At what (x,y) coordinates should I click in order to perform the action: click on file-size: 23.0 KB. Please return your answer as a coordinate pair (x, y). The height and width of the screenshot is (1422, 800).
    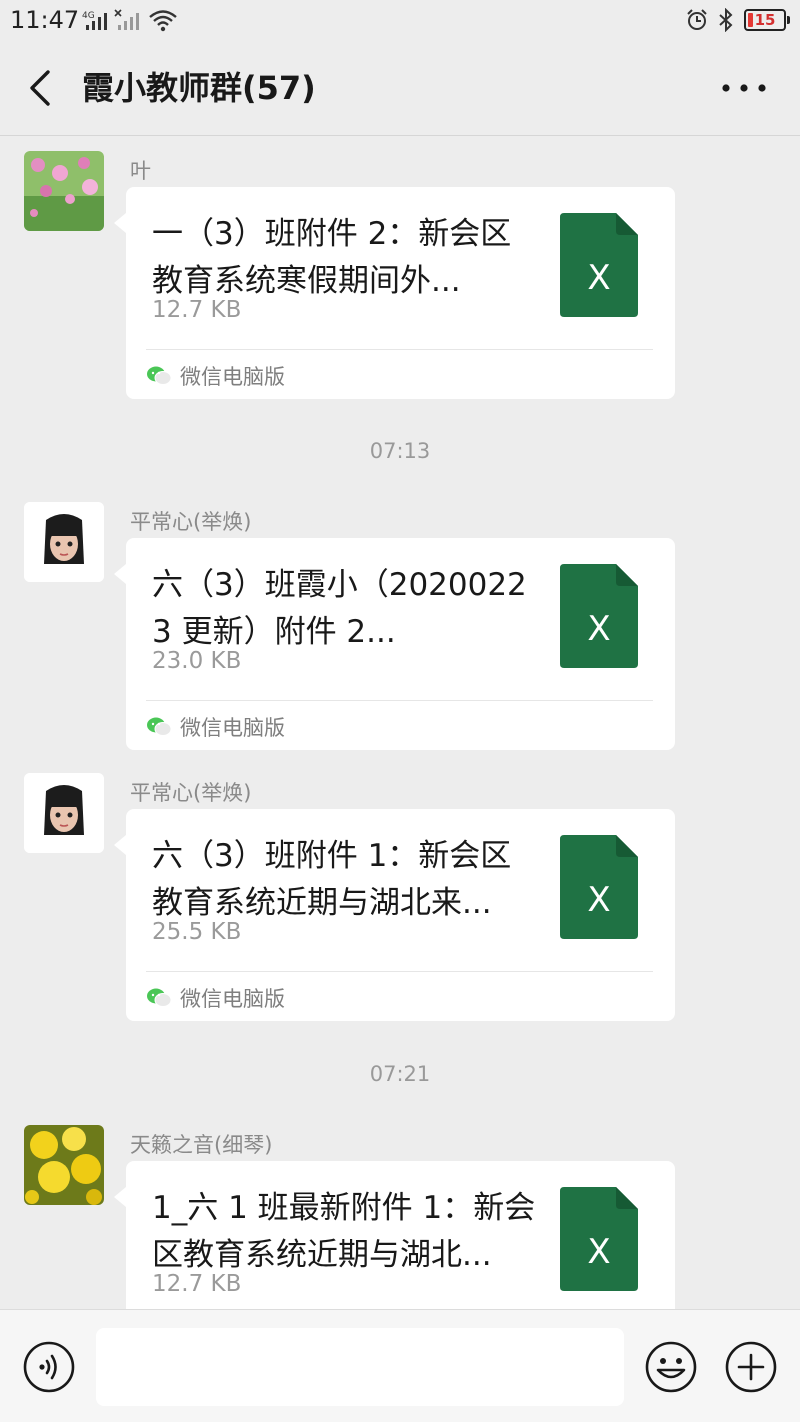
    Looking at the image, I should click on (197, 661).